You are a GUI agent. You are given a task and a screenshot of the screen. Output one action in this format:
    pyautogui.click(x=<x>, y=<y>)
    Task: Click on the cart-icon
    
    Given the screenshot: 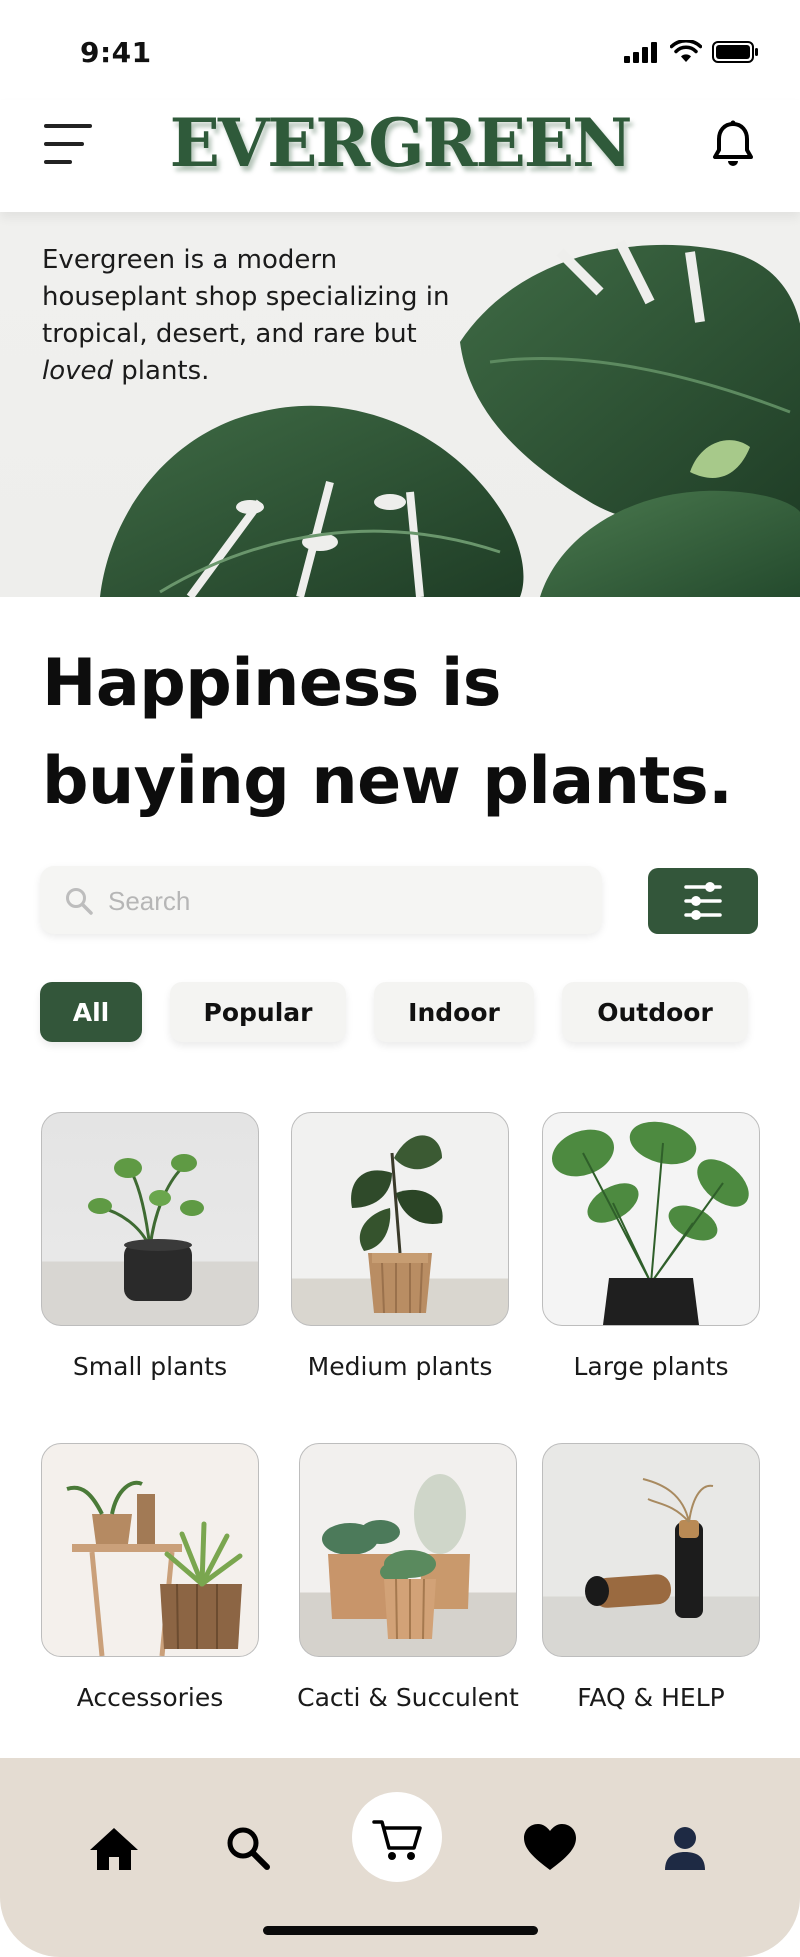 What is the action you would take?
    pyautogui.click(x=397, y=1840)
    